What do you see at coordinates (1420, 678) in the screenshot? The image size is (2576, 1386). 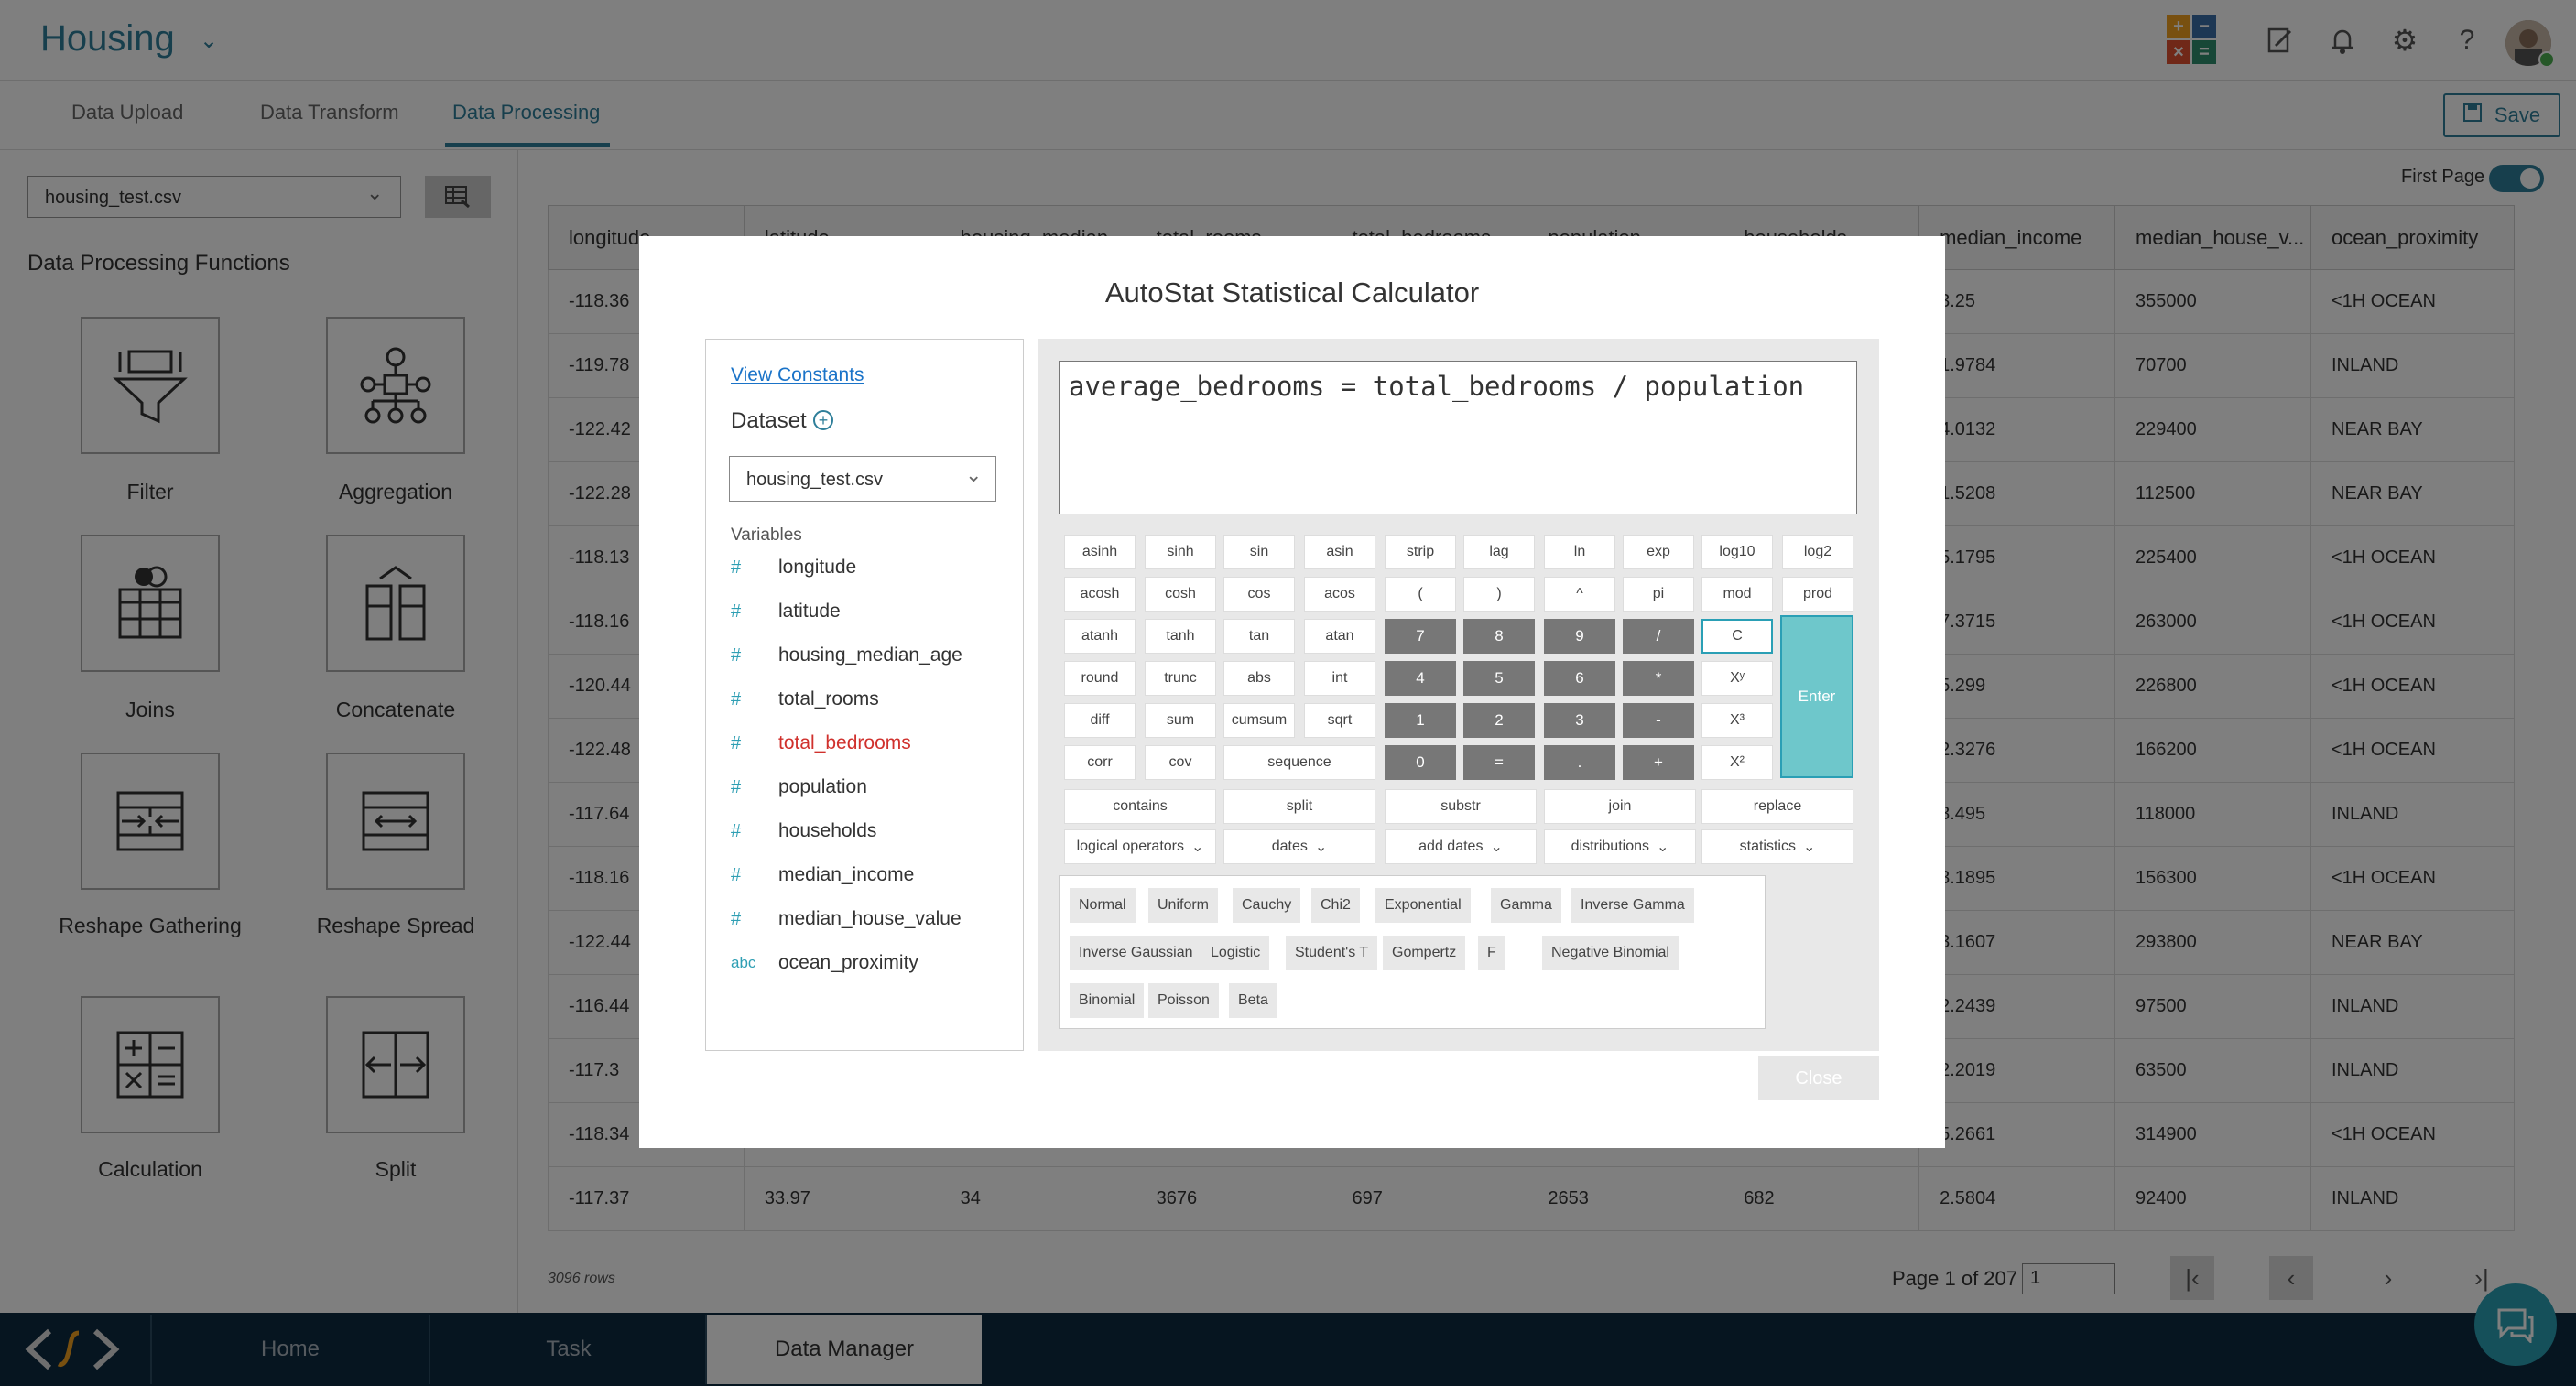 I see `key-4-row4: 4` at bounding box center [1420, 678].